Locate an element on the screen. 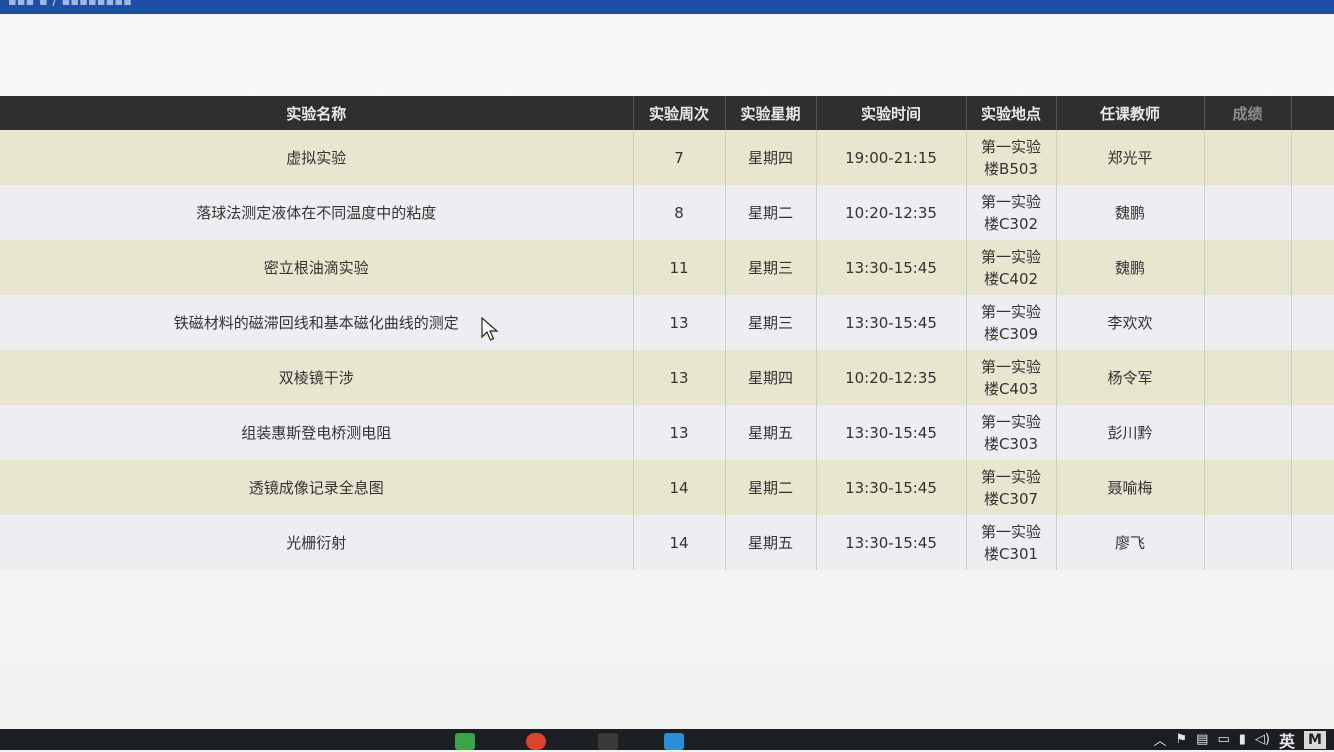  location-cell: 第一实验 楼B503 is located at coordinates (1011, 157).